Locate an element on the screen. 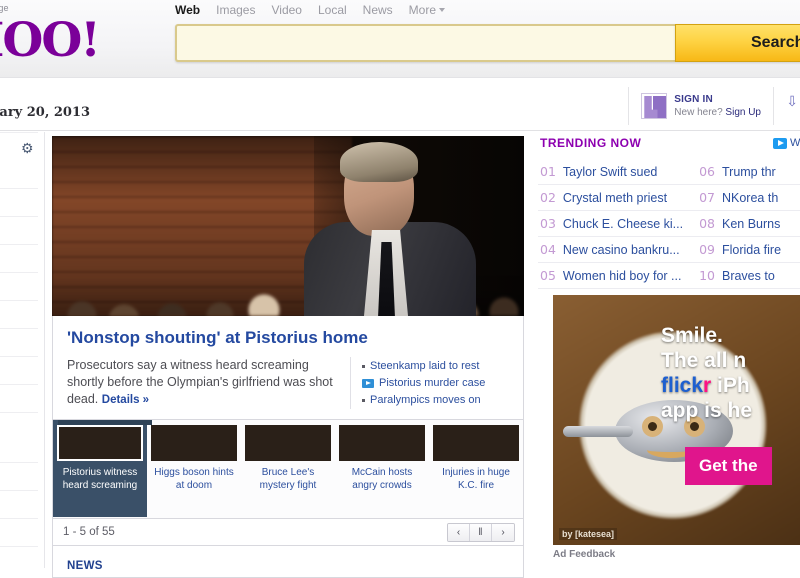 The height and width of the screenshot is (578, 800). thumbnail-caption-2: Higgs boson hints at doom is located at coordinates (194, 479).